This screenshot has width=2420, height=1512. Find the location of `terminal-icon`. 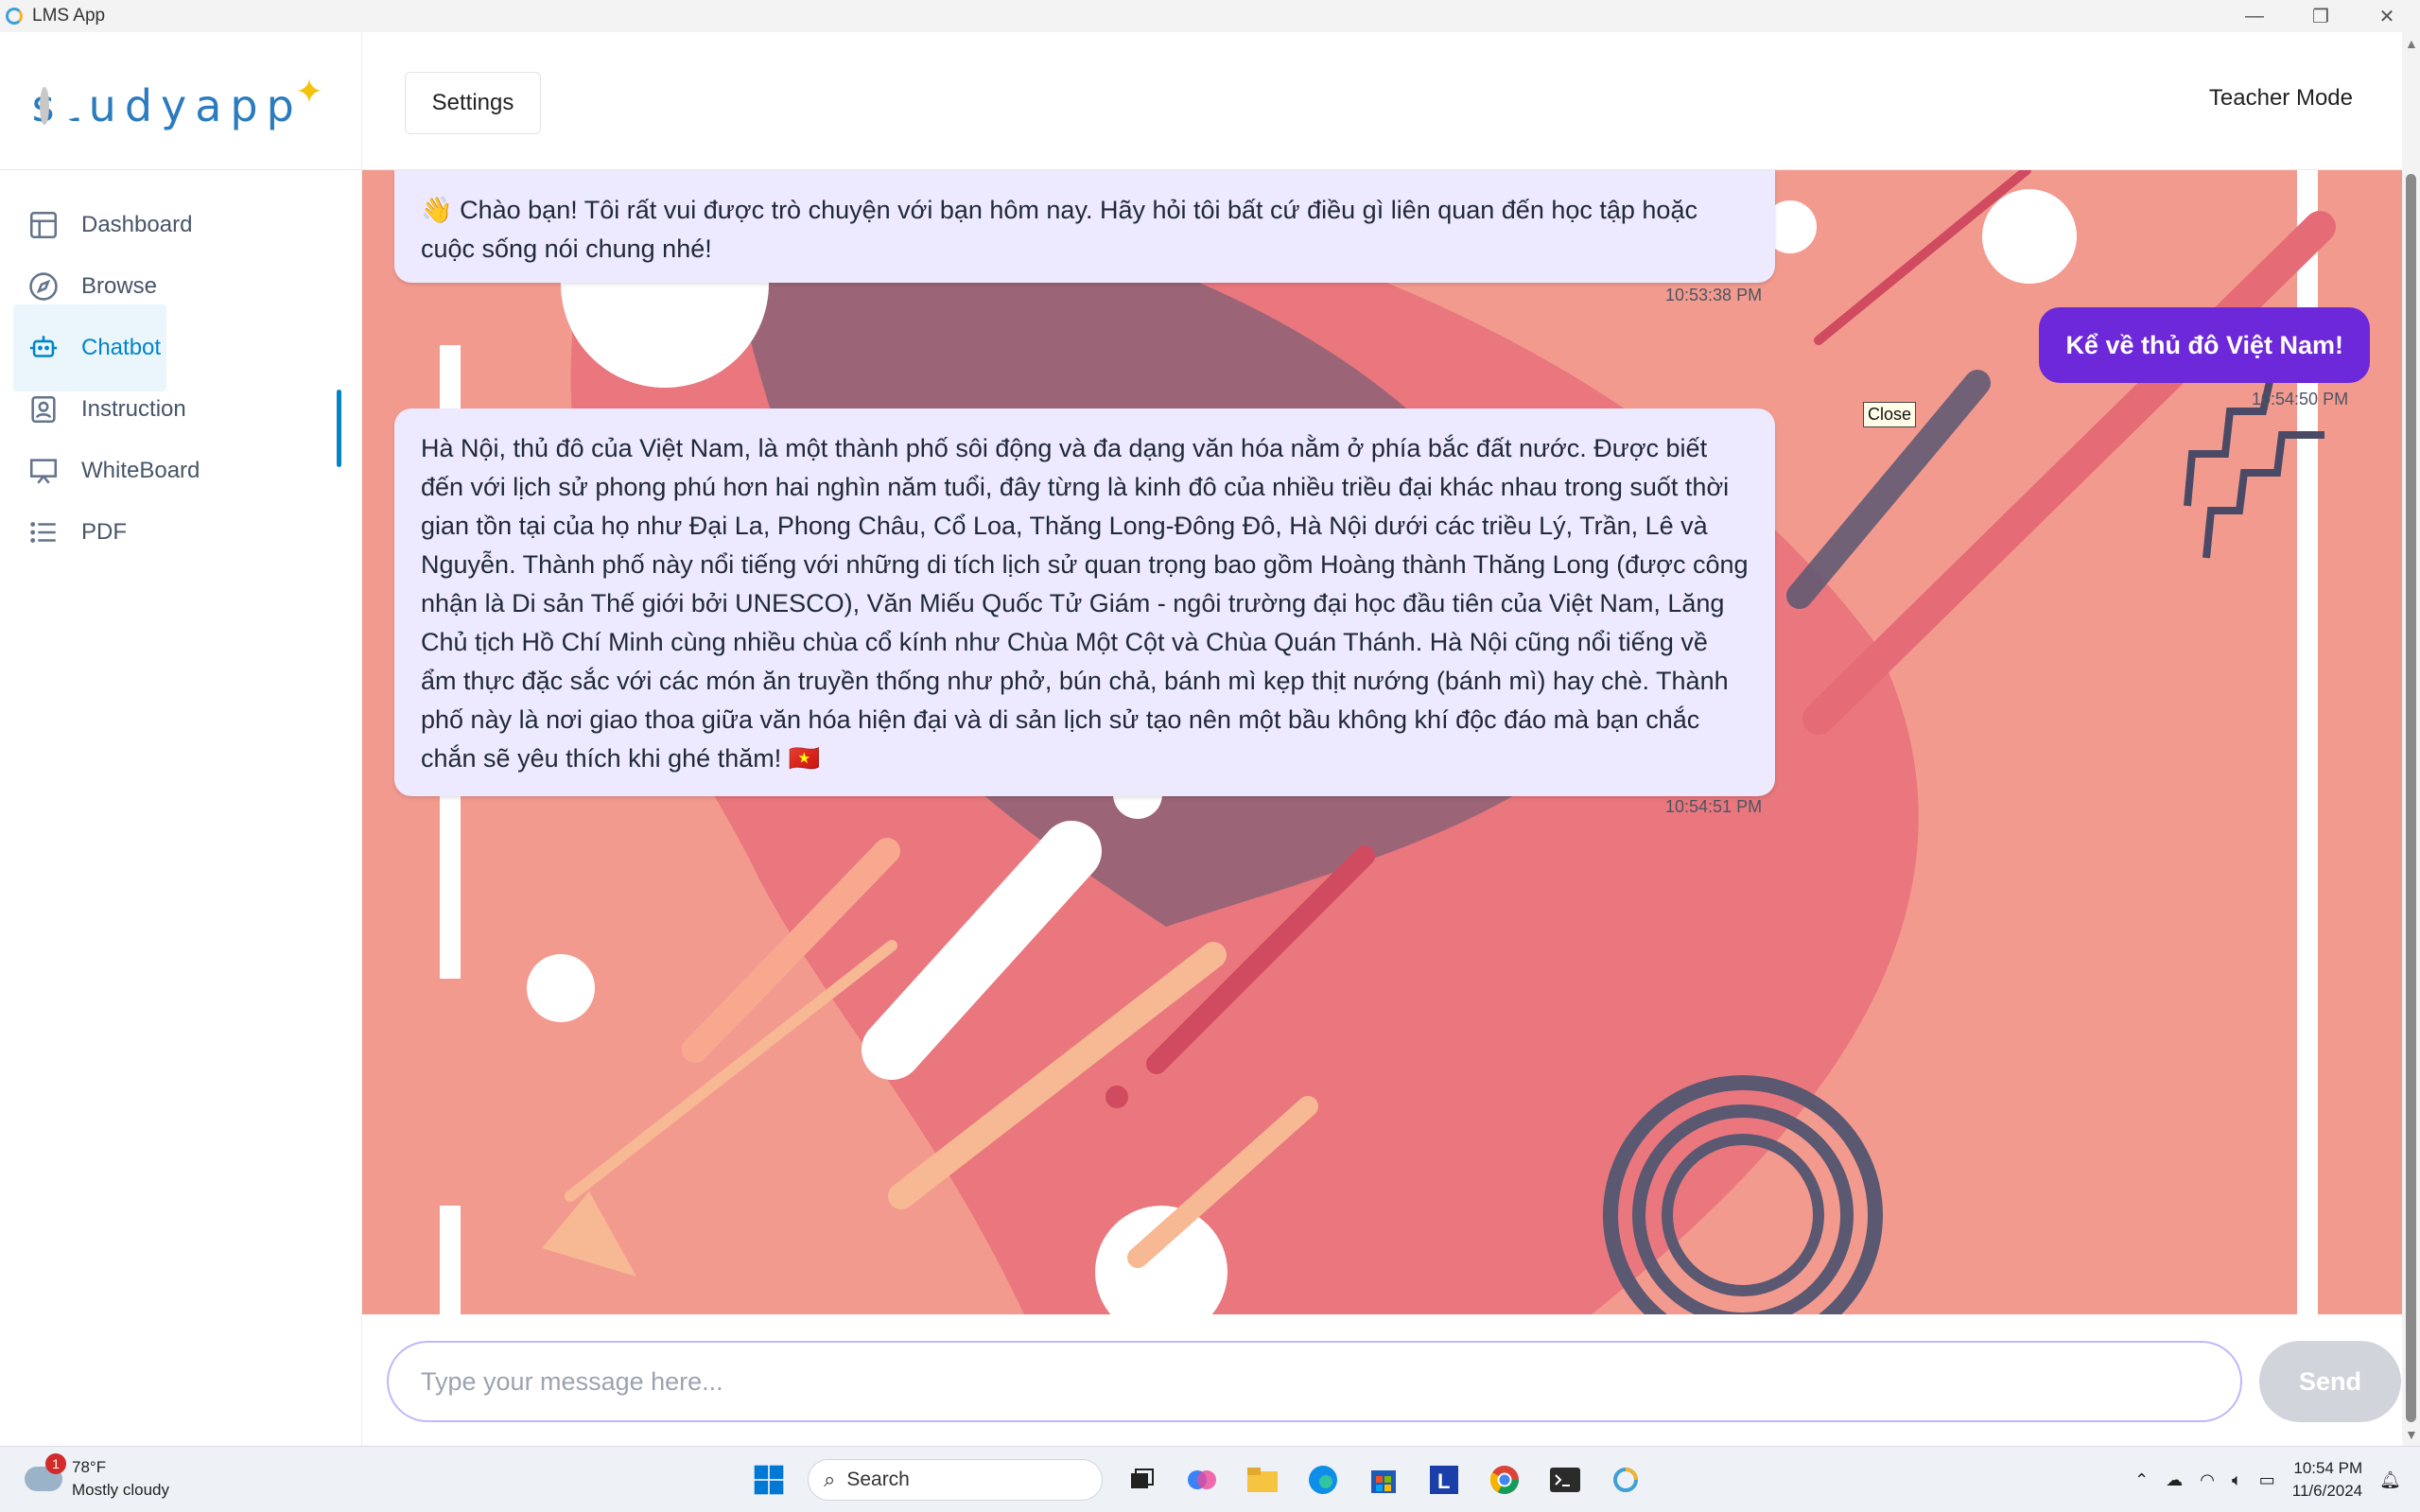

terminal-icon is located at coordinates (1565, 1480).